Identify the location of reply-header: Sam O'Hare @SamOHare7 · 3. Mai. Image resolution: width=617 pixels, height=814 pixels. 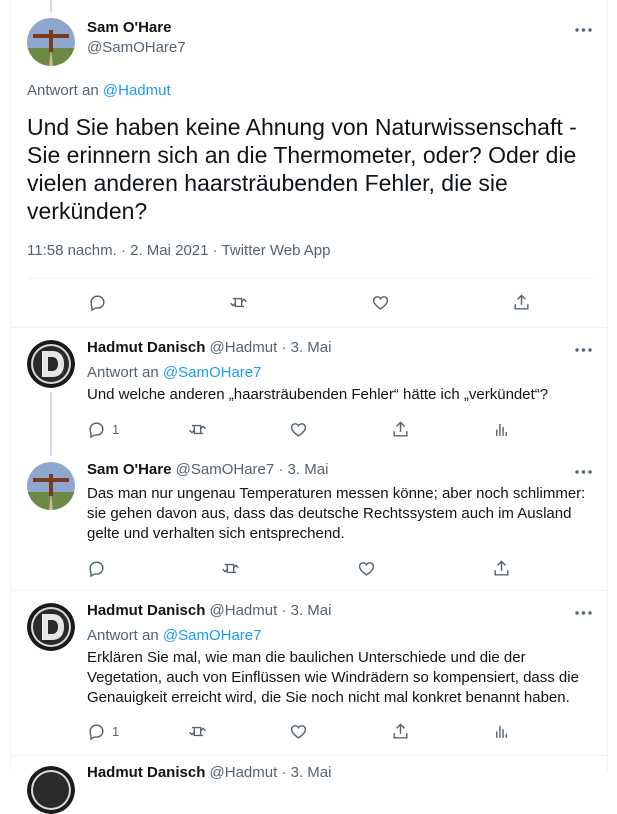
(207, 469).